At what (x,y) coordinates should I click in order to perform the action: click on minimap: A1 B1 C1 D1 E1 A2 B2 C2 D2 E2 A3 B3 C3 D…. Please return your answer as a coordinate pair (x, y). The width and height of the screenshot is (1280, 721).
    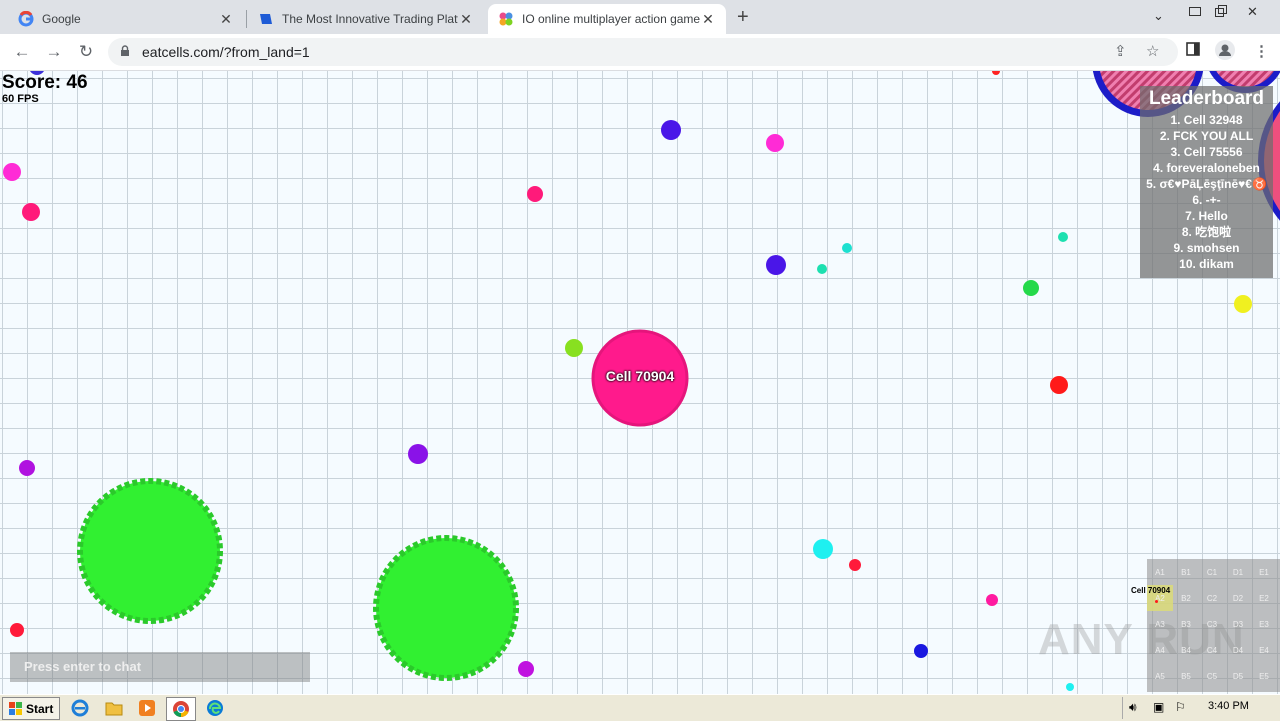
    Looking at the image, I should click on (1213, 625).